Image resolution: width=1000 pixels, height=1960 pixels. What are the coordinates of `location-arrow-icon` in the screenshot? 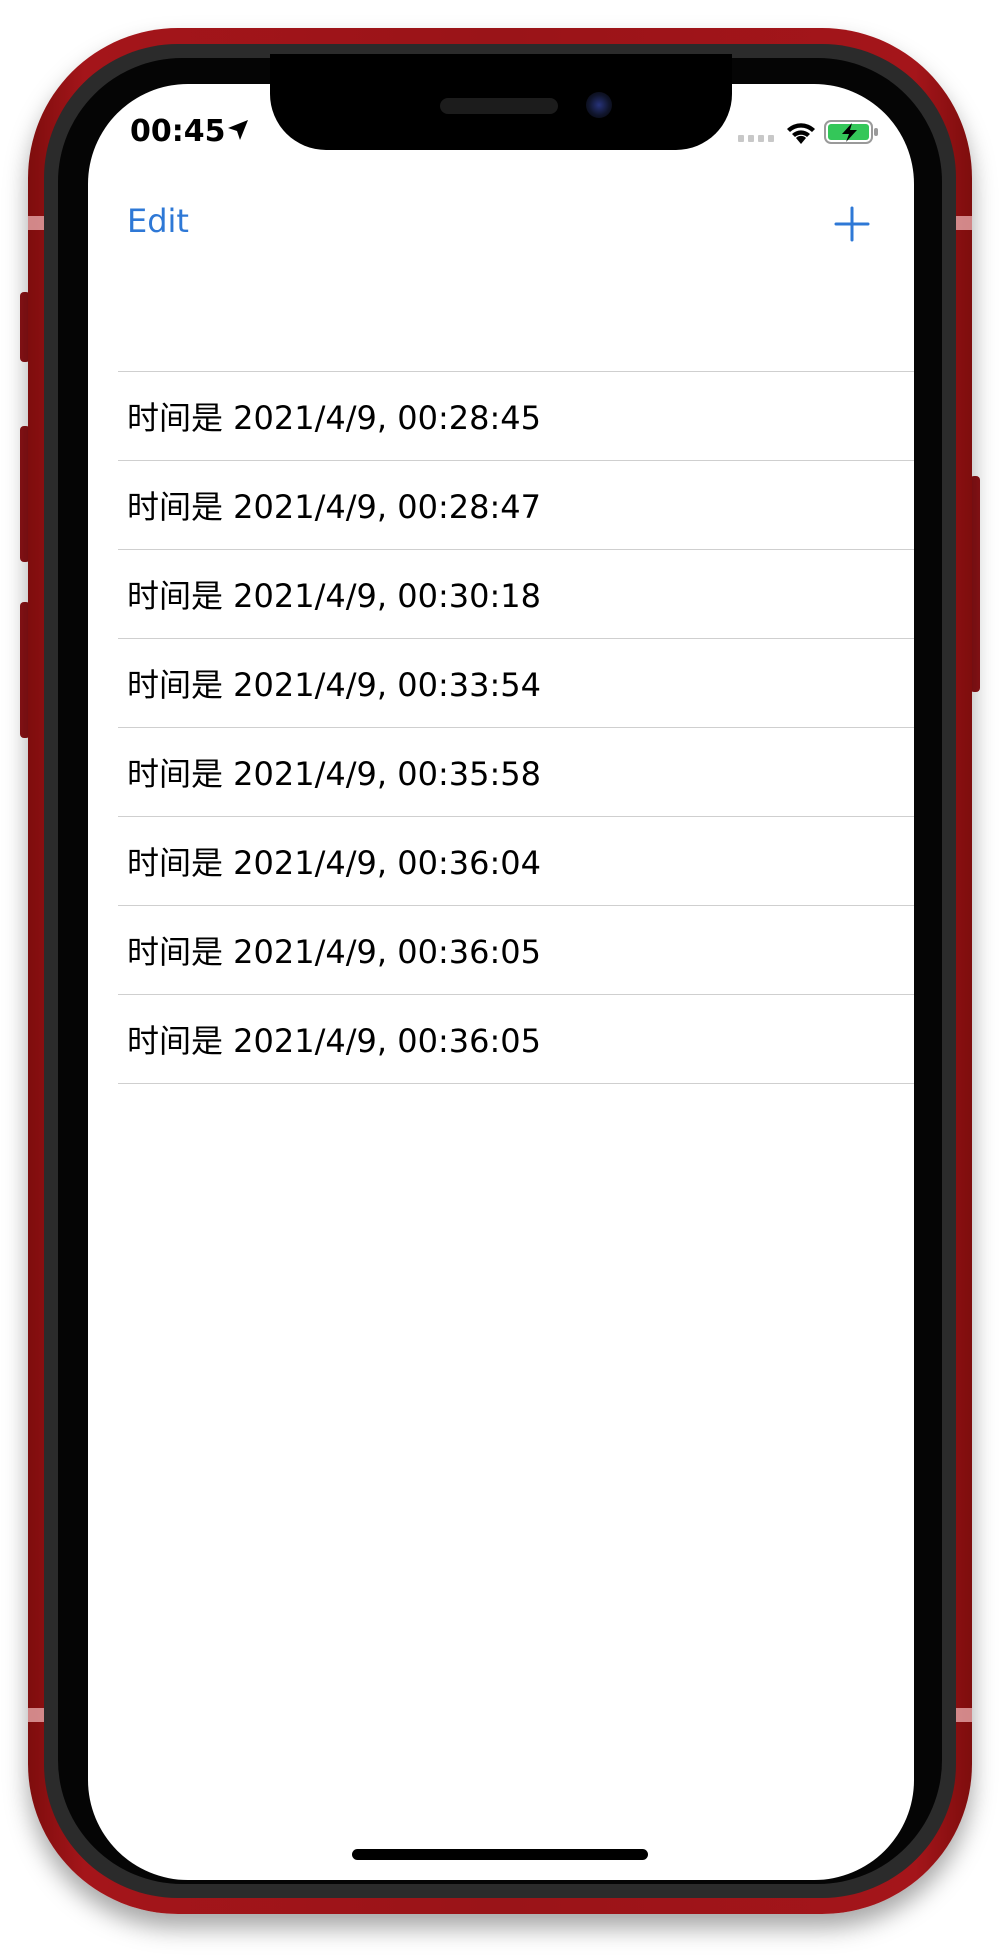 It's located at (238, 130).